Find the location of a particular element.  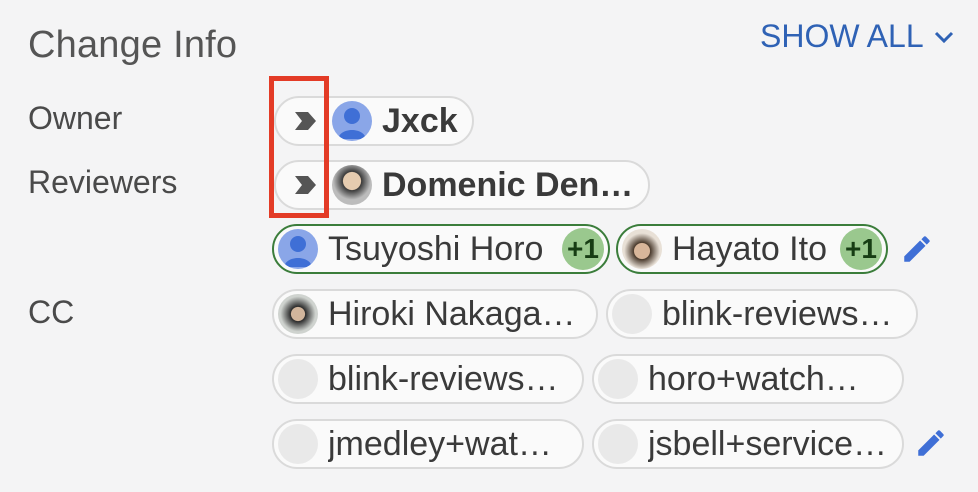

chevron-down-icon is located at coordinates (943, 37).